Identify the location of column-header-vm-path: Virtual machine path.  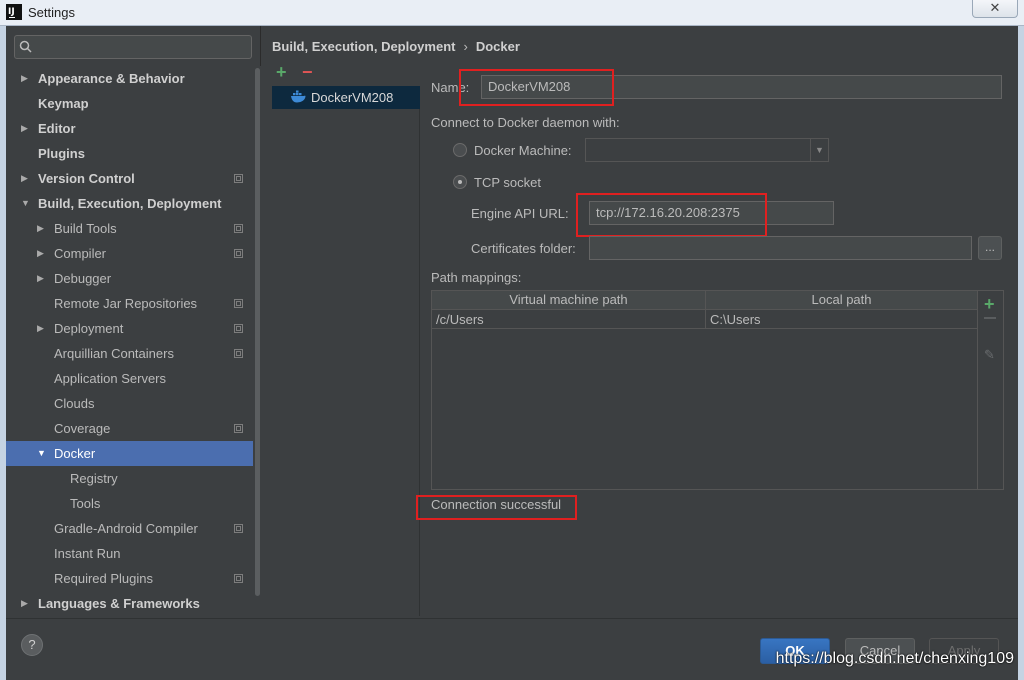
(569, 300).